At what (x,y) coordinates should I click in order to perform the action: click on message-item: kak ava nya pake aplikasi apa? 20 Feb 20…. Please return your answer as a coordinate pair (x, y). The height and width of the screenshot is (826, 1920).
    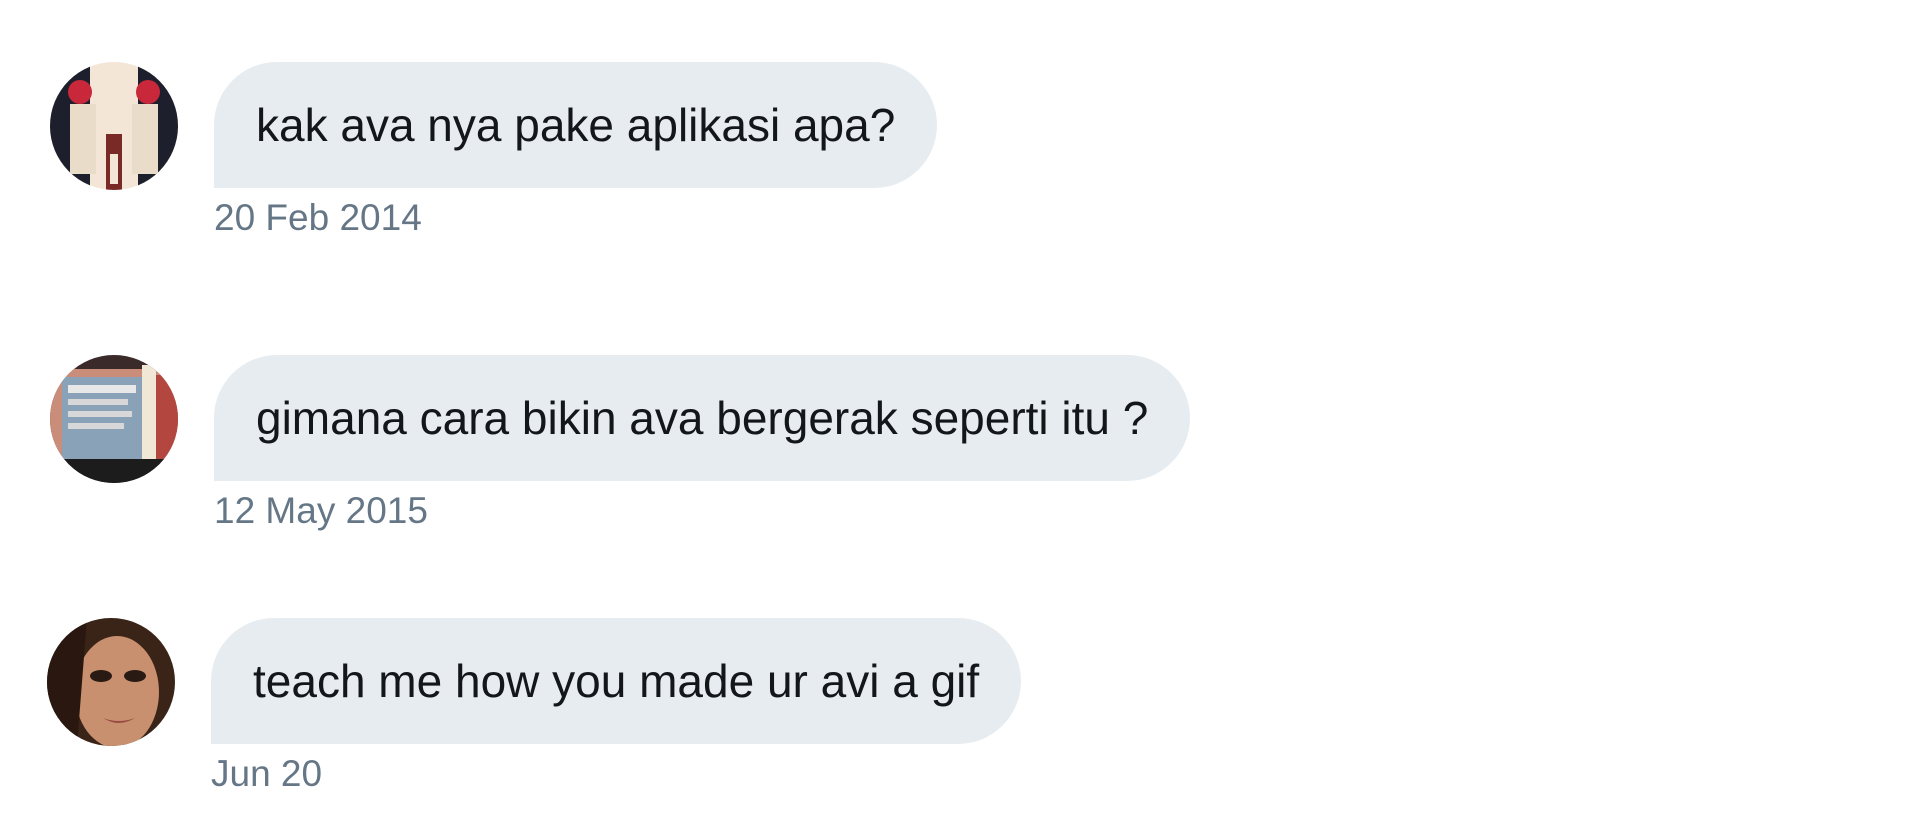
    Looking at the image, I should click on (494, 152).